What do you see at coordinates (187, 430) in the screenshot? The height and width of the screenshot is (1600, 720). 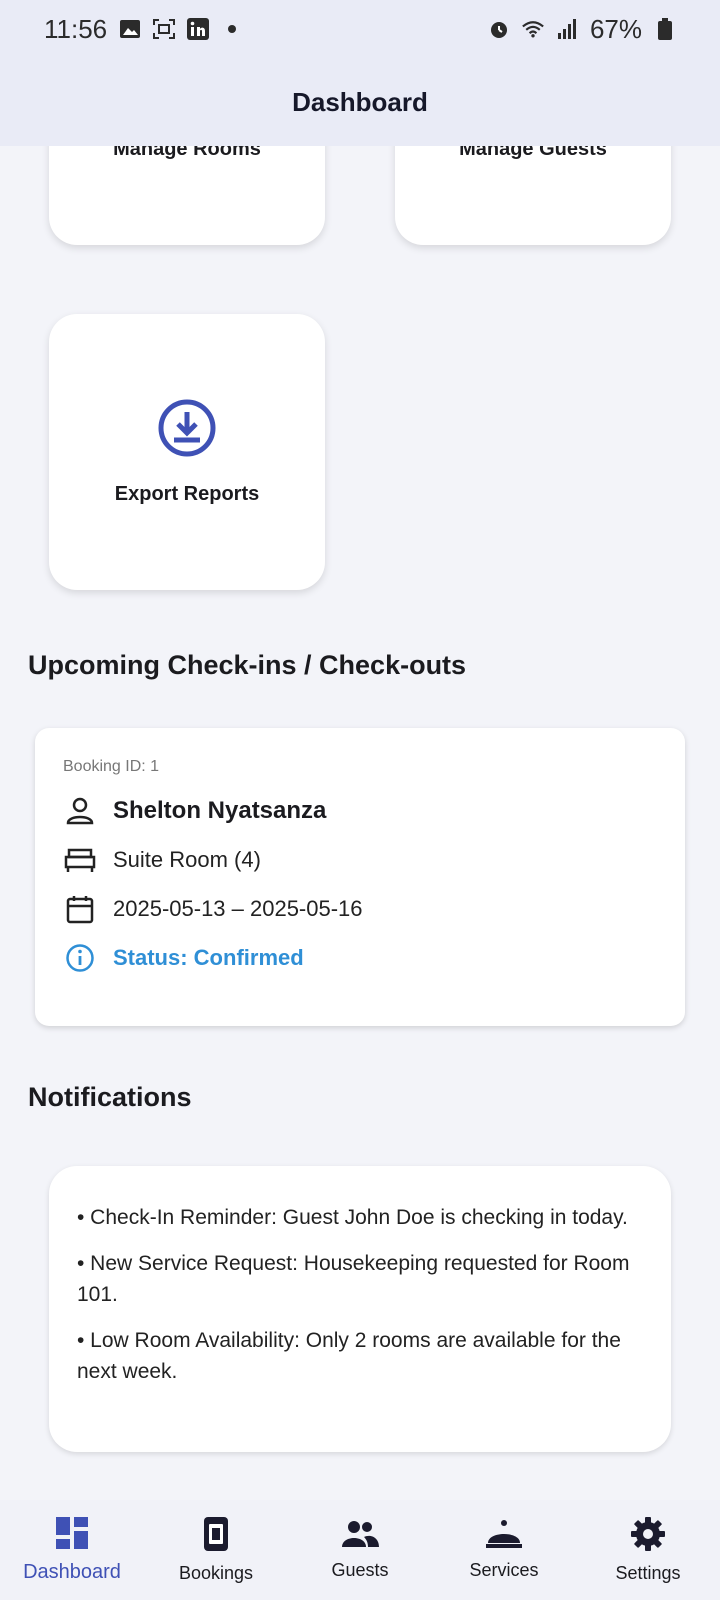 I see `download-icon` at bounding box center [187, 430].